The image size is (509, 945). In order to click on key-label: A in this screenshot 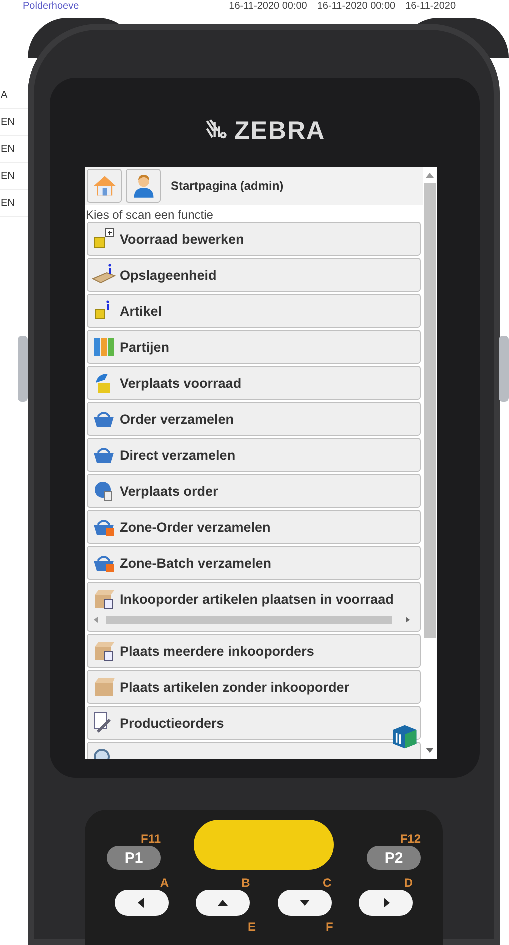, I will do `click(164, 883)`.